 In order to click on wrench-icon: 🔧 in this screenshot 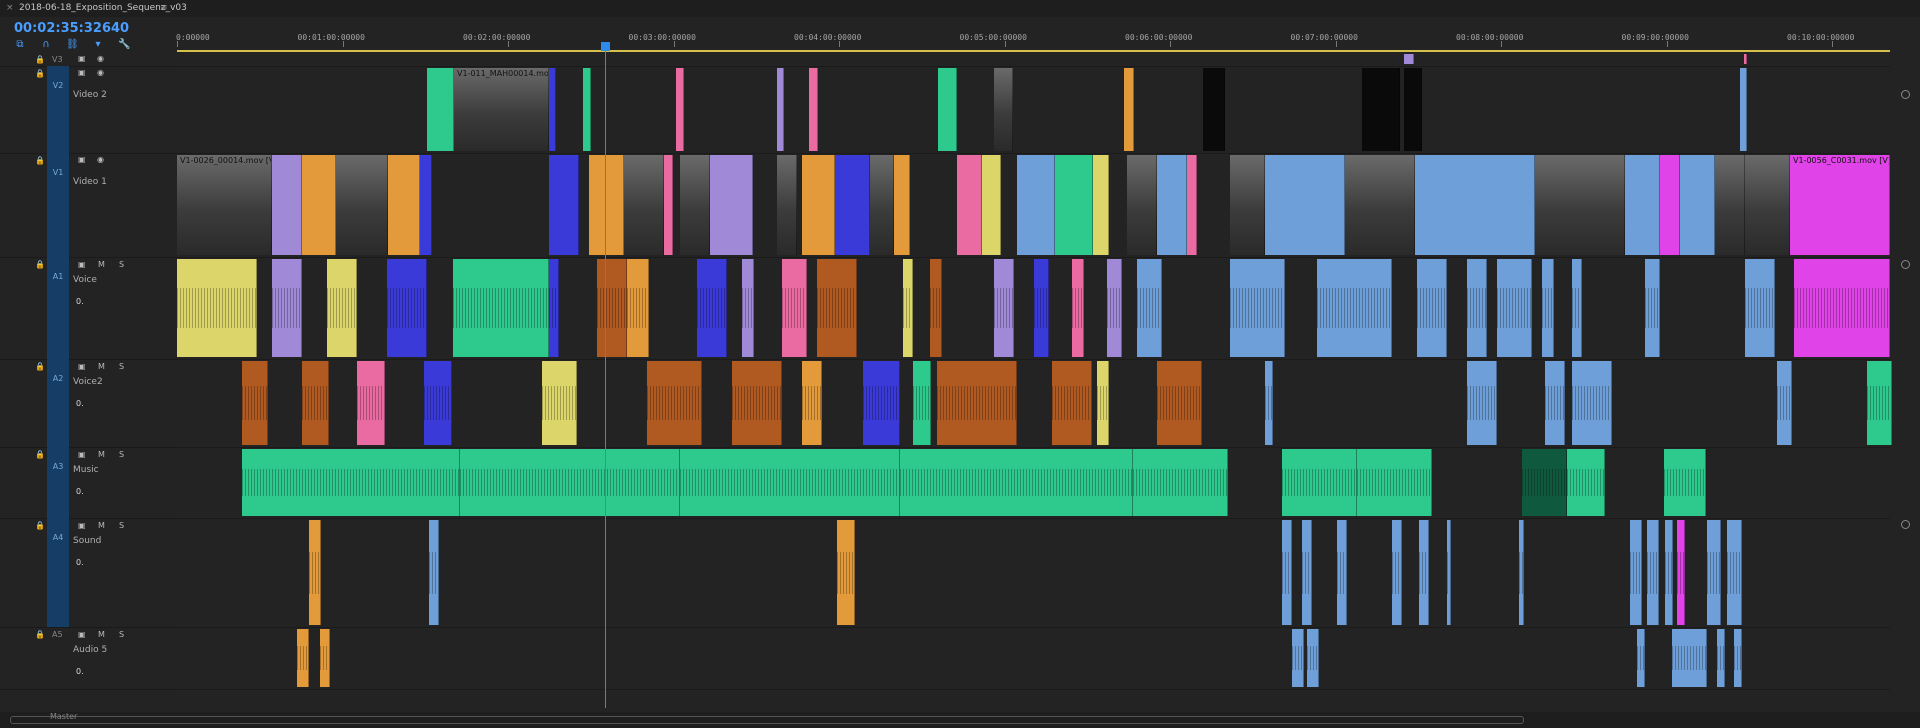, I will do `click(124, 45)`.